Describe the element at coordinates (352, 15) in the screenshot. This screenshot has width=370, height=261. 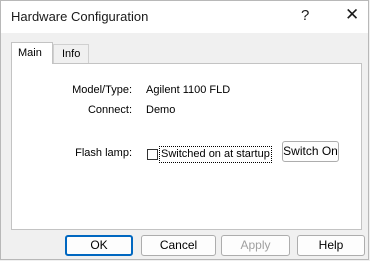
I see `close-icon: ✕` at that location.